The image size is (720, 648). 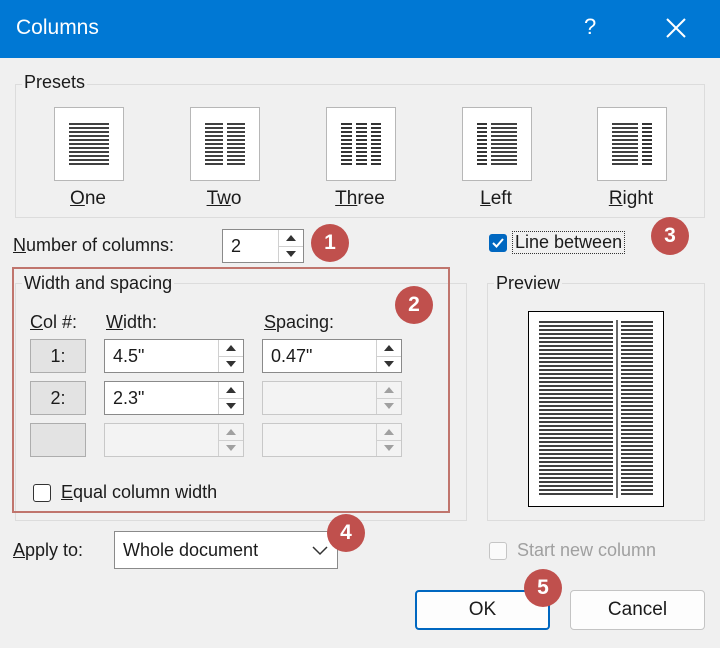 What do you see at coordinates (568, 242) in the screenshot?
I see `line-between-label: Line between` at bounding box center [568, 242].